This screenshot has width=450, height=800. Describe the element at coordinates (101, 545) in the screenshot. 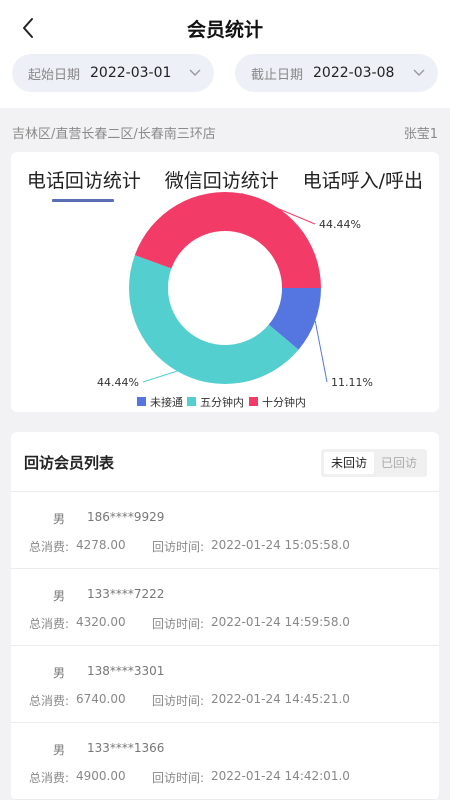

I see `spend-value: 4278.00` at that location.